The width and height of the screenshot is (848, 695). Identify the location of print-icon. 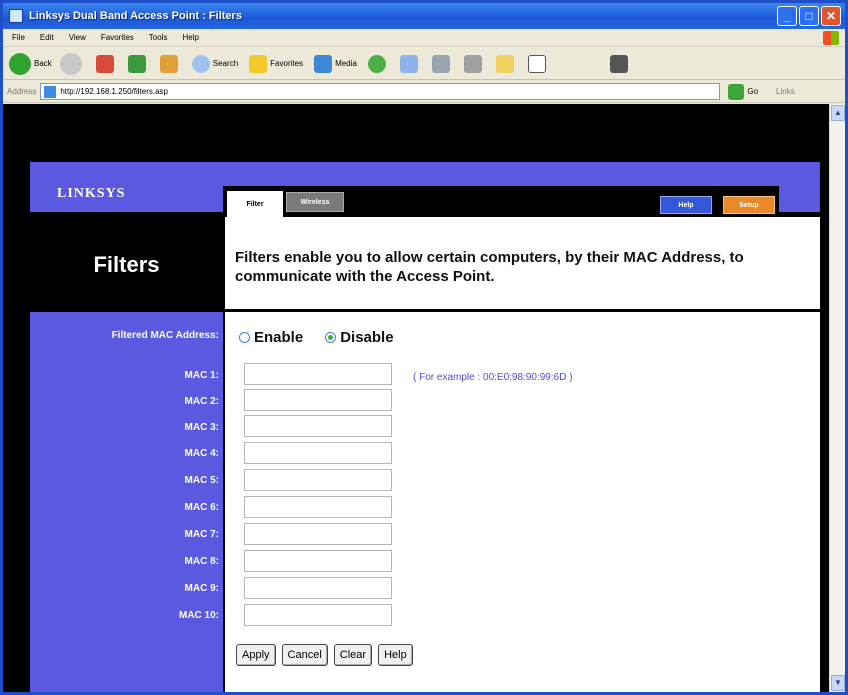
(440, 63).